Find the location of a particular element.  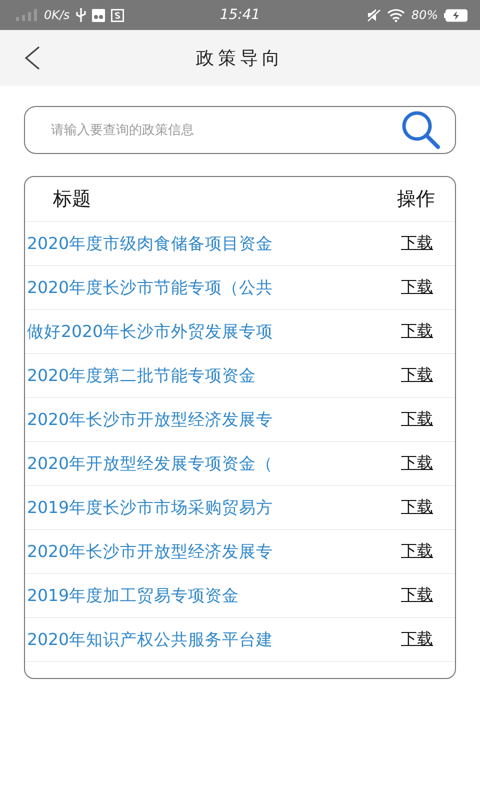

signal-icon is located at coordinates (27, 15).